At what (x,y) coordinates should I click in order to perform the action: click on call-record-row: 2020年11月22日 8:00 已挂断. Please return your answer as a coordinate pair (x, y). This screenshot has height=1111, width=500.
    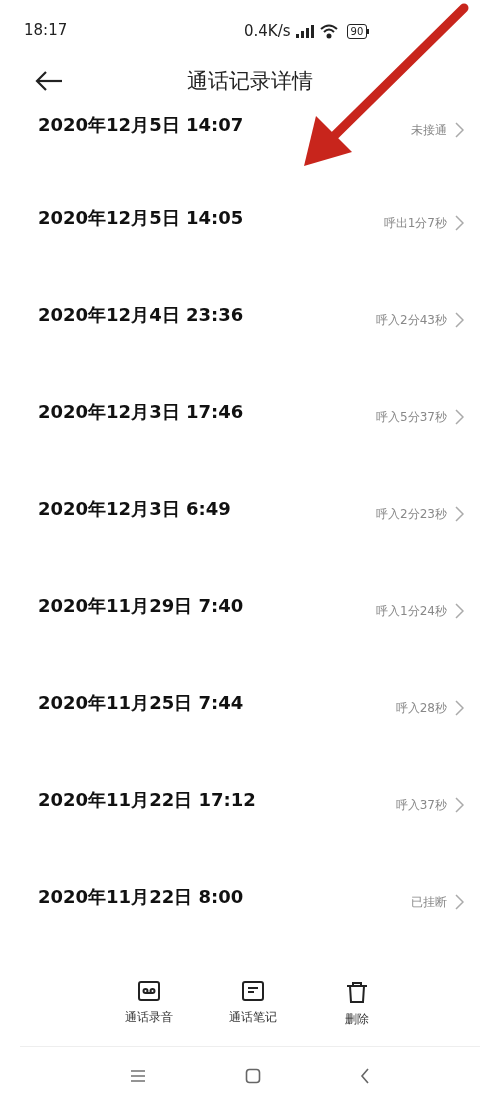
    Looking at the image, I should click on (250, 897).